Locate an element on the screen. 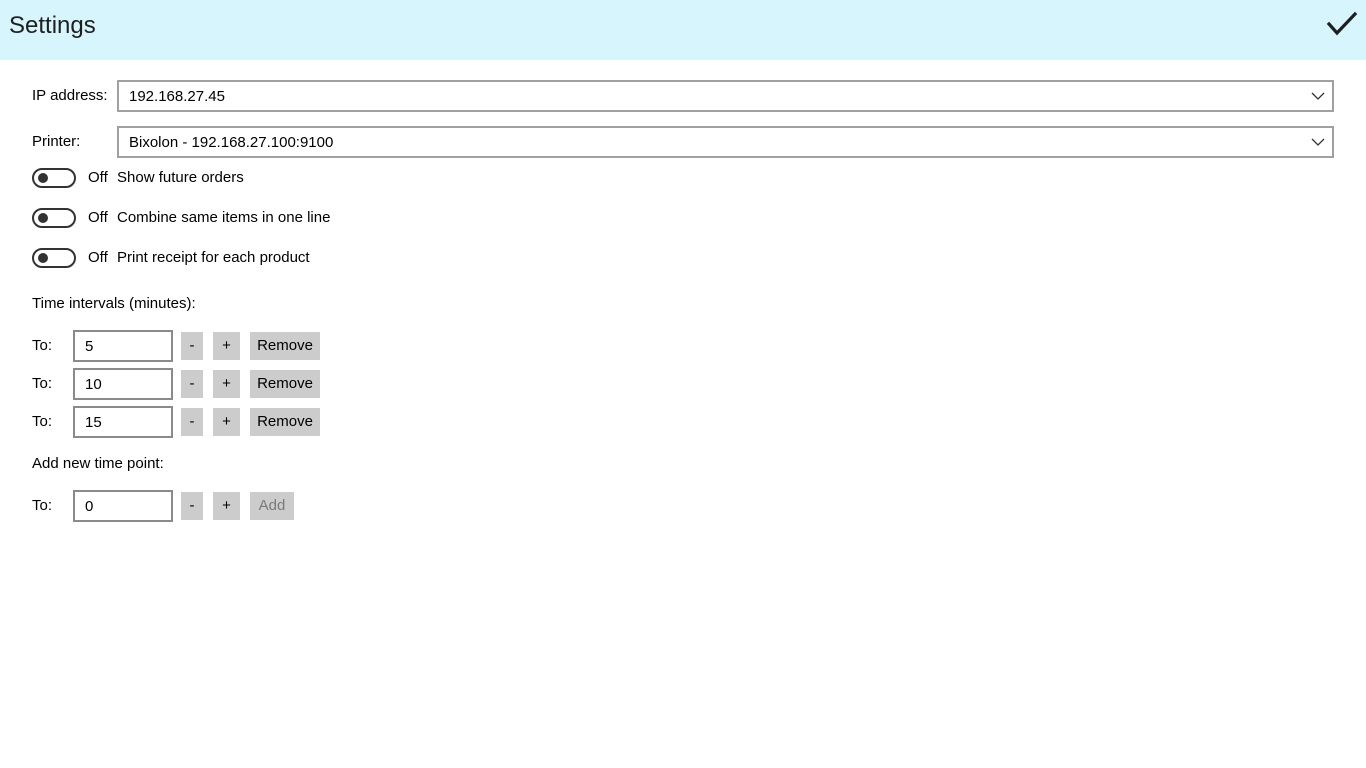 This screenshot has height=768, width=1366. print-receipt-each-product-toggle is located at coordinates (54, 258).